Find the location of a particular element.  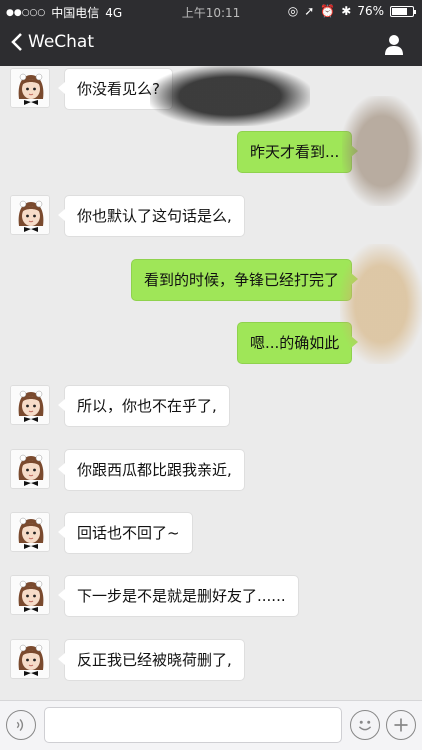

message-bubble: 所以，你也不在乎了, is located at coordinates (144, 406).